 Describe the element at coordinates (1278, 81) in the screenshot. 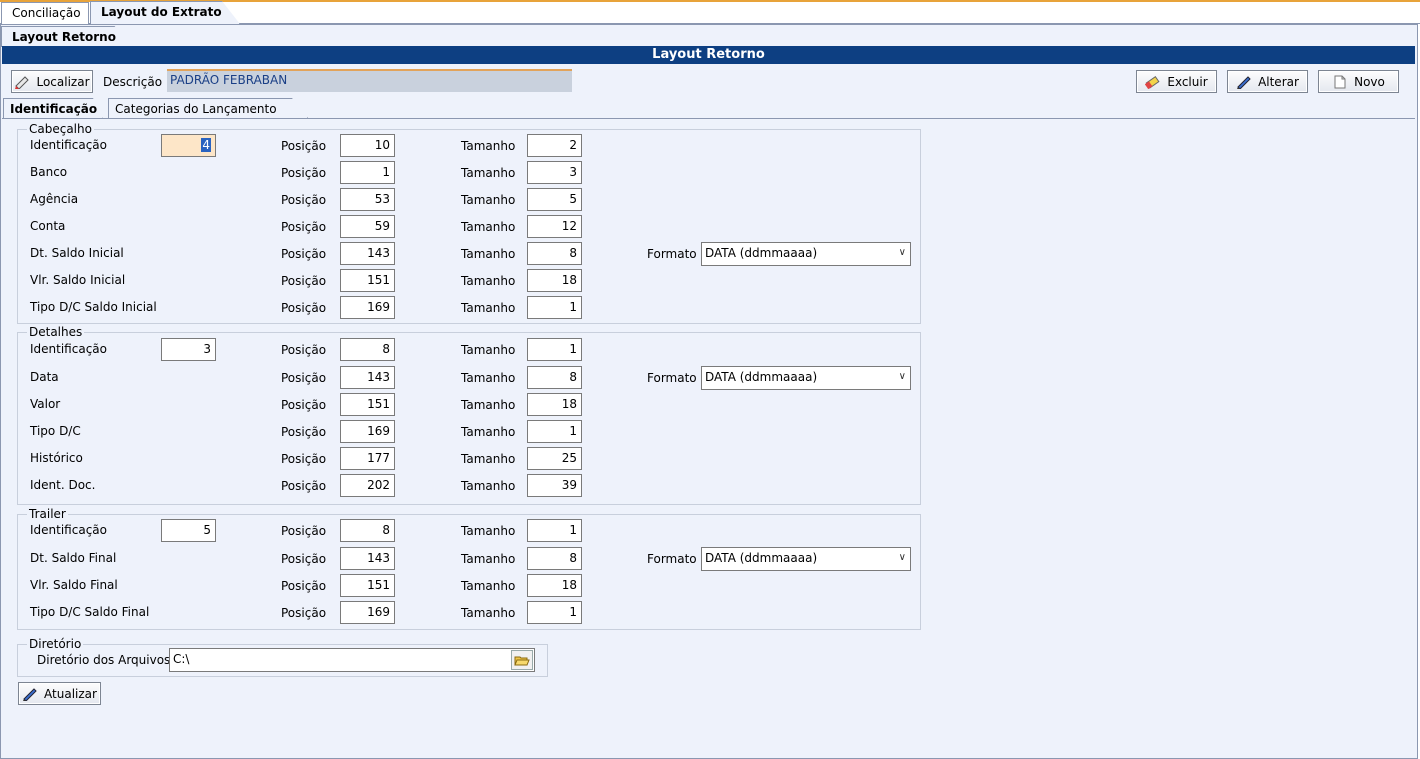

I see `alterar-label: Alterar` at that location.